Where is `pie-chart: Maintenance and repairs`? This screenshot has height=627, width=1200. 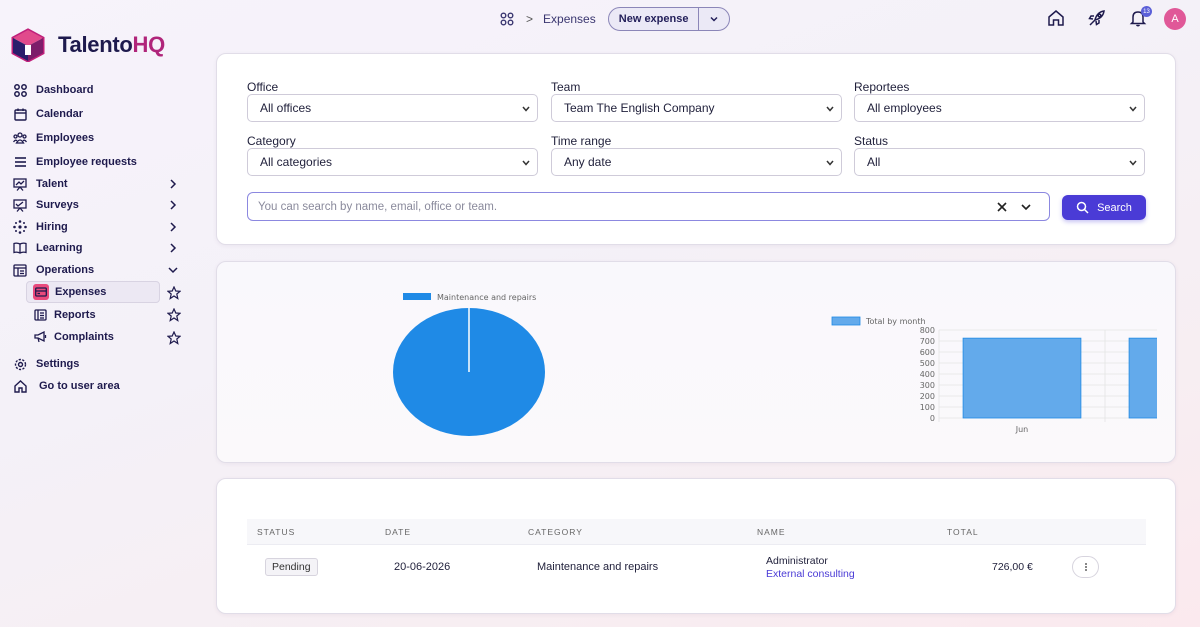 pie-chart: Maintenance and repairs is located at coordinates (469, 364).